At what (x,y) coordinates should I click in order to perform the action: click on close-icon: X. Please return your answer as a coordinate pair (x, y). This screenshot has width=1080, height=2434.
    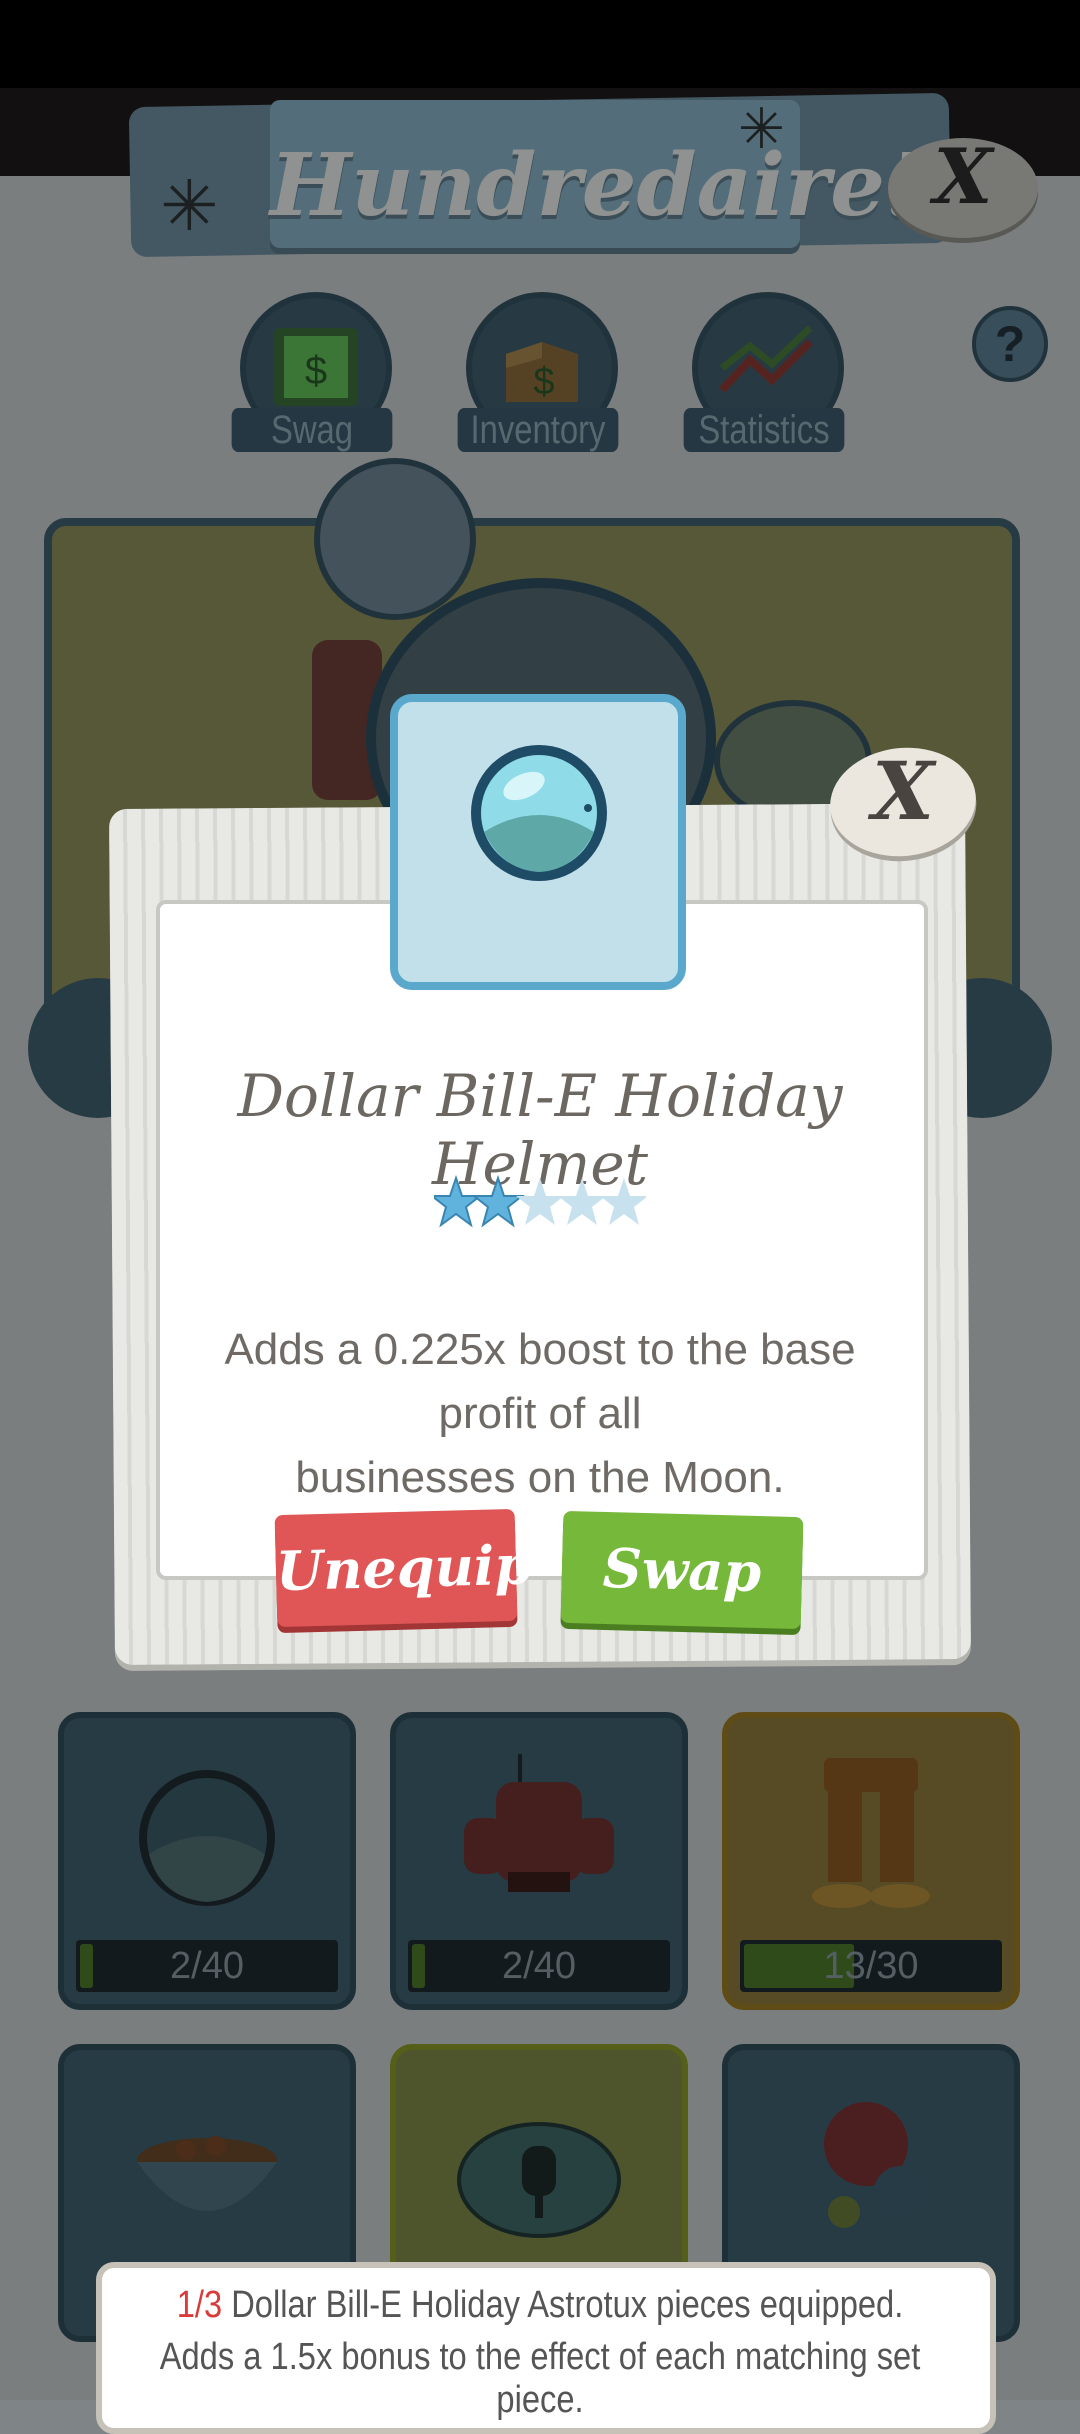
    Looking at the image, I should click on (903, 791).